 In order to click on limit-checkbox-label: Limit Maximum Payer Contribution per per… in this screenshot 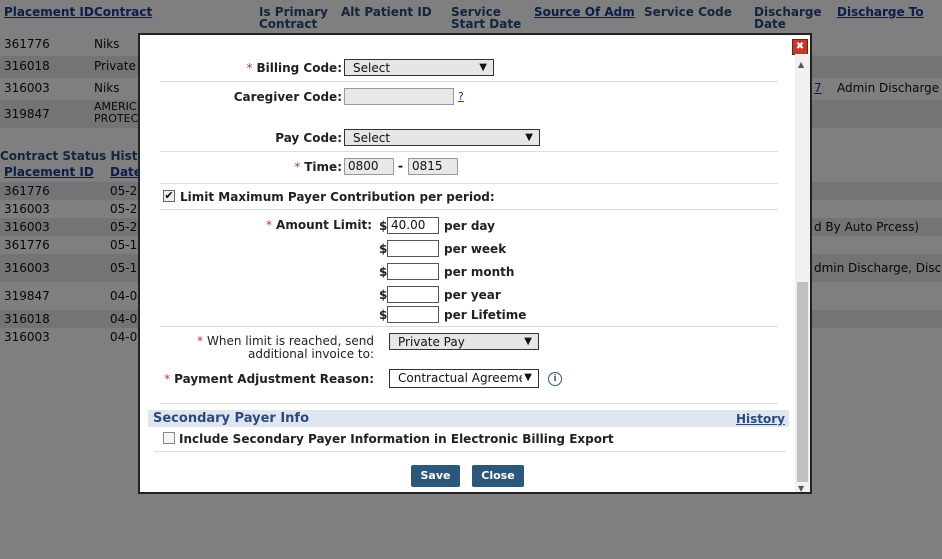, I will do `click(337, 197)`.